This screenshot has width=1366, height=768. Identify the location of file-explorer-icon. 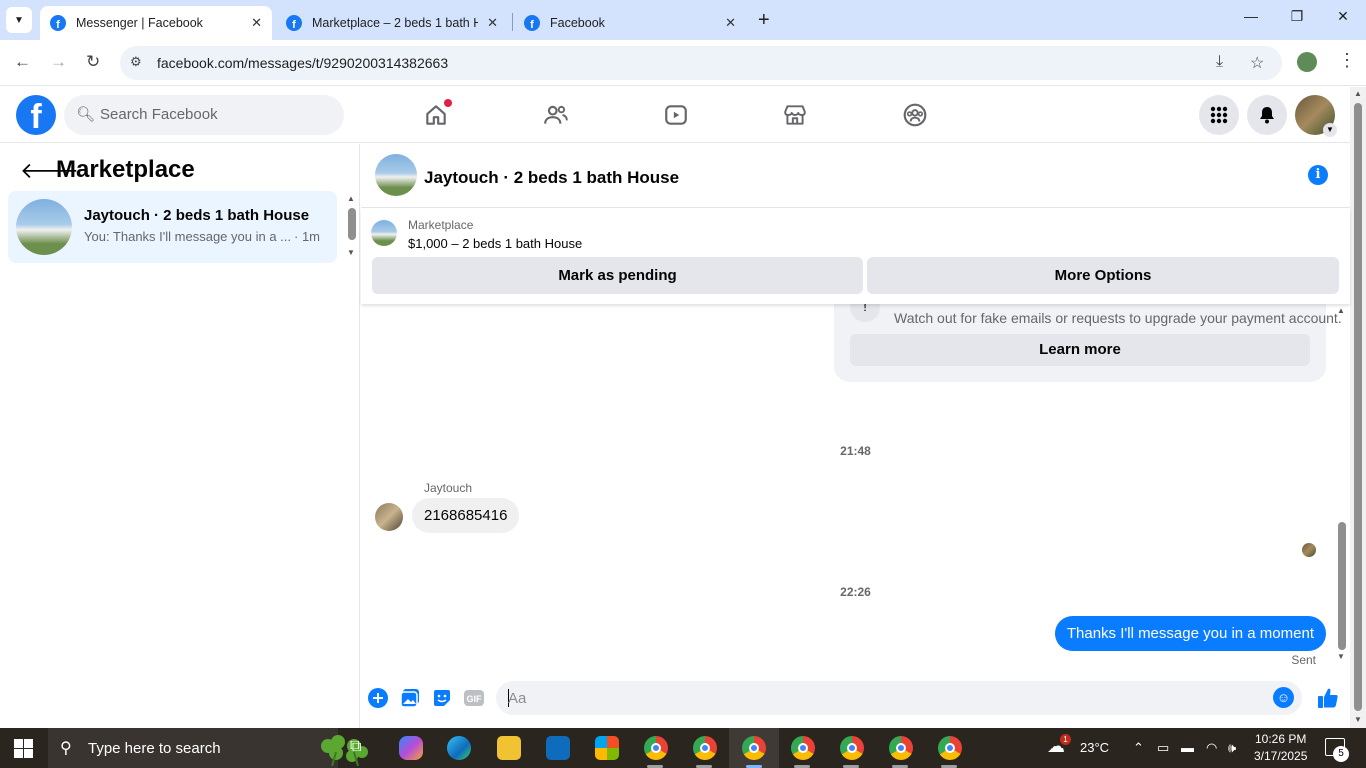
(509, 748).